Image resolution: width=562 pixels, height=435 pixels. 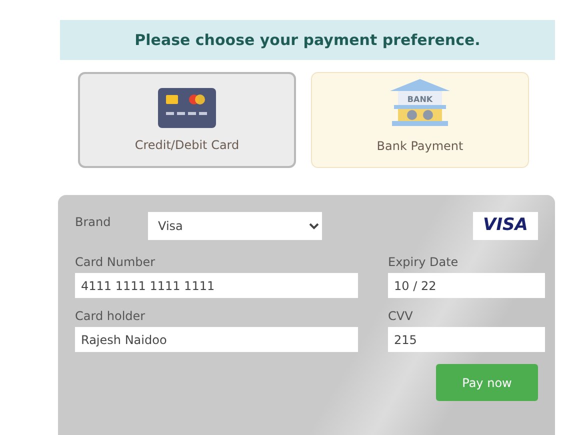 I want to click on brand-select: Visa, so click(x=235, y=226).